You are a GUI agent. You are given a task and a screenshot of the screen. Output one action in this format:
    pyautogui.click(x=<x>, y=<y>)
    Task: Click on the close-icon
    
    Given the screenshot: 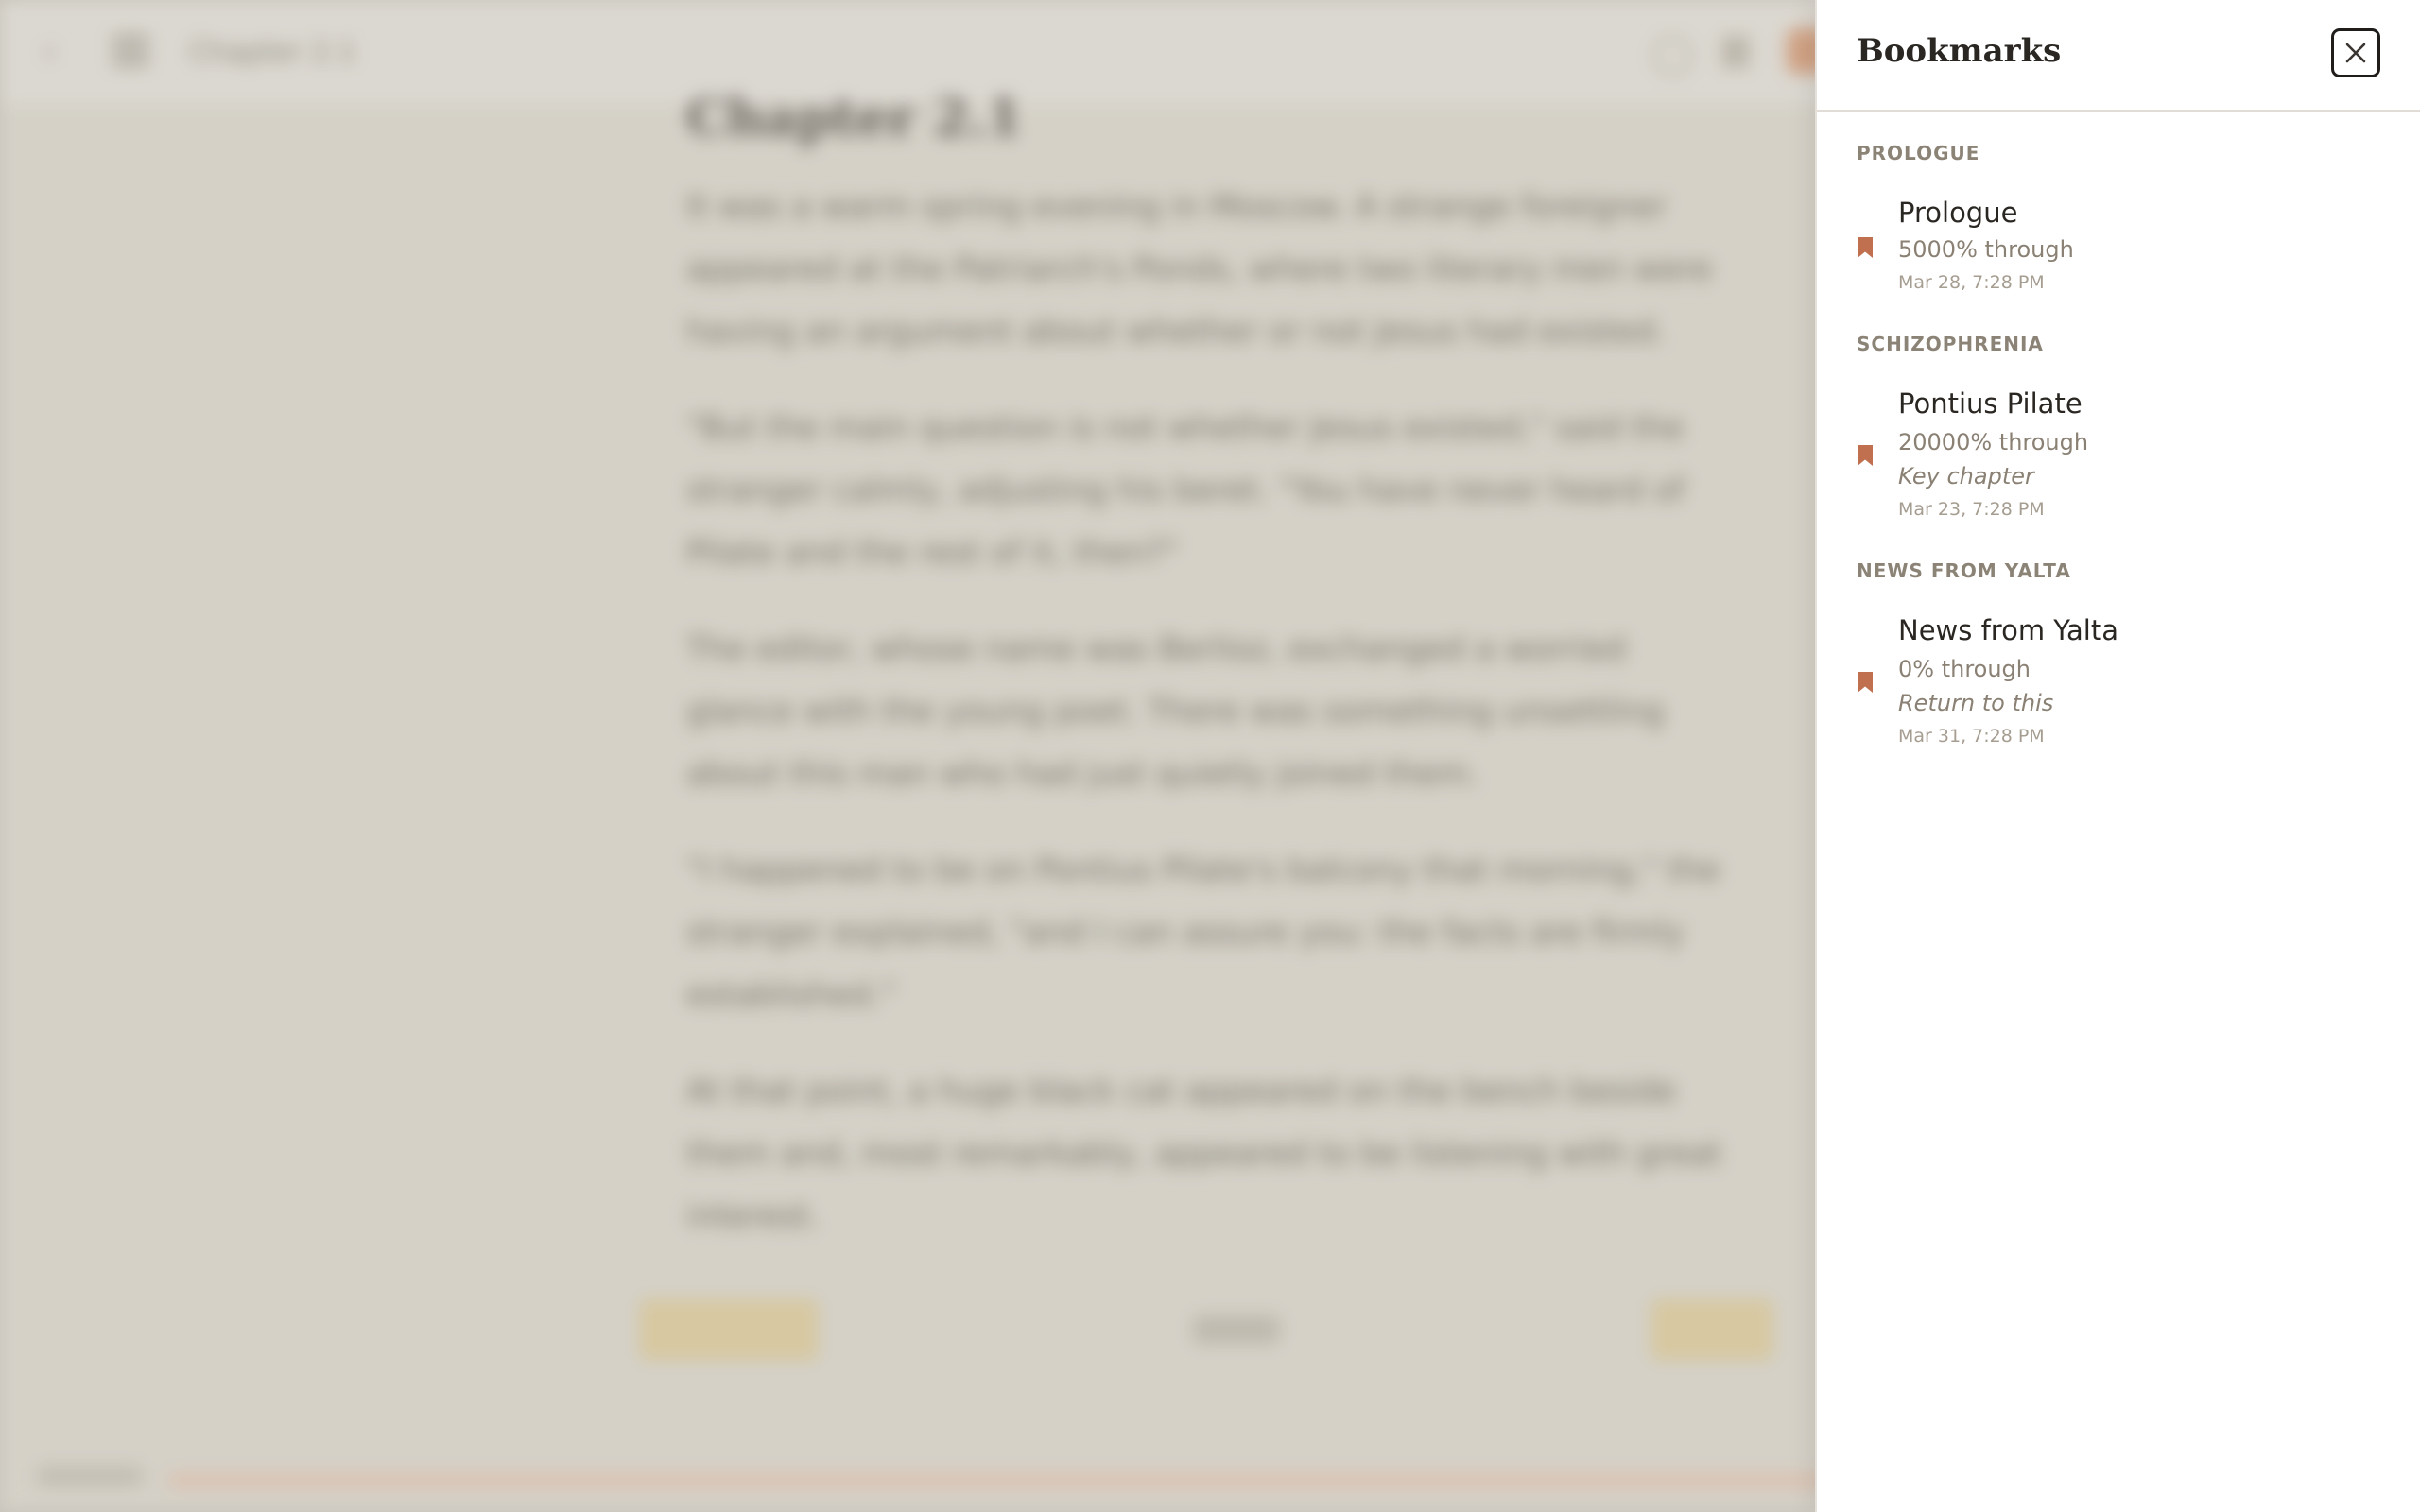 What is the action you would take?
    pyautogui.click(x=2355, y=53)
    